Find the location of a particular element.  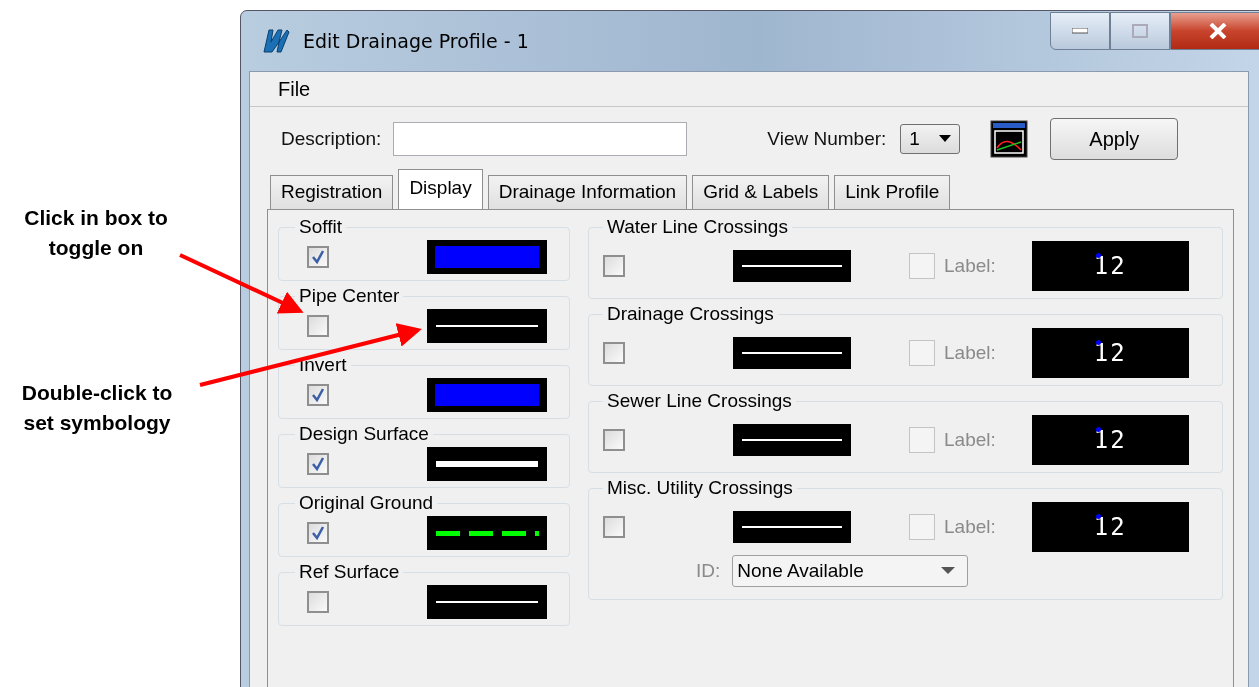

maximize-button is located at coordinates (1140, 31).